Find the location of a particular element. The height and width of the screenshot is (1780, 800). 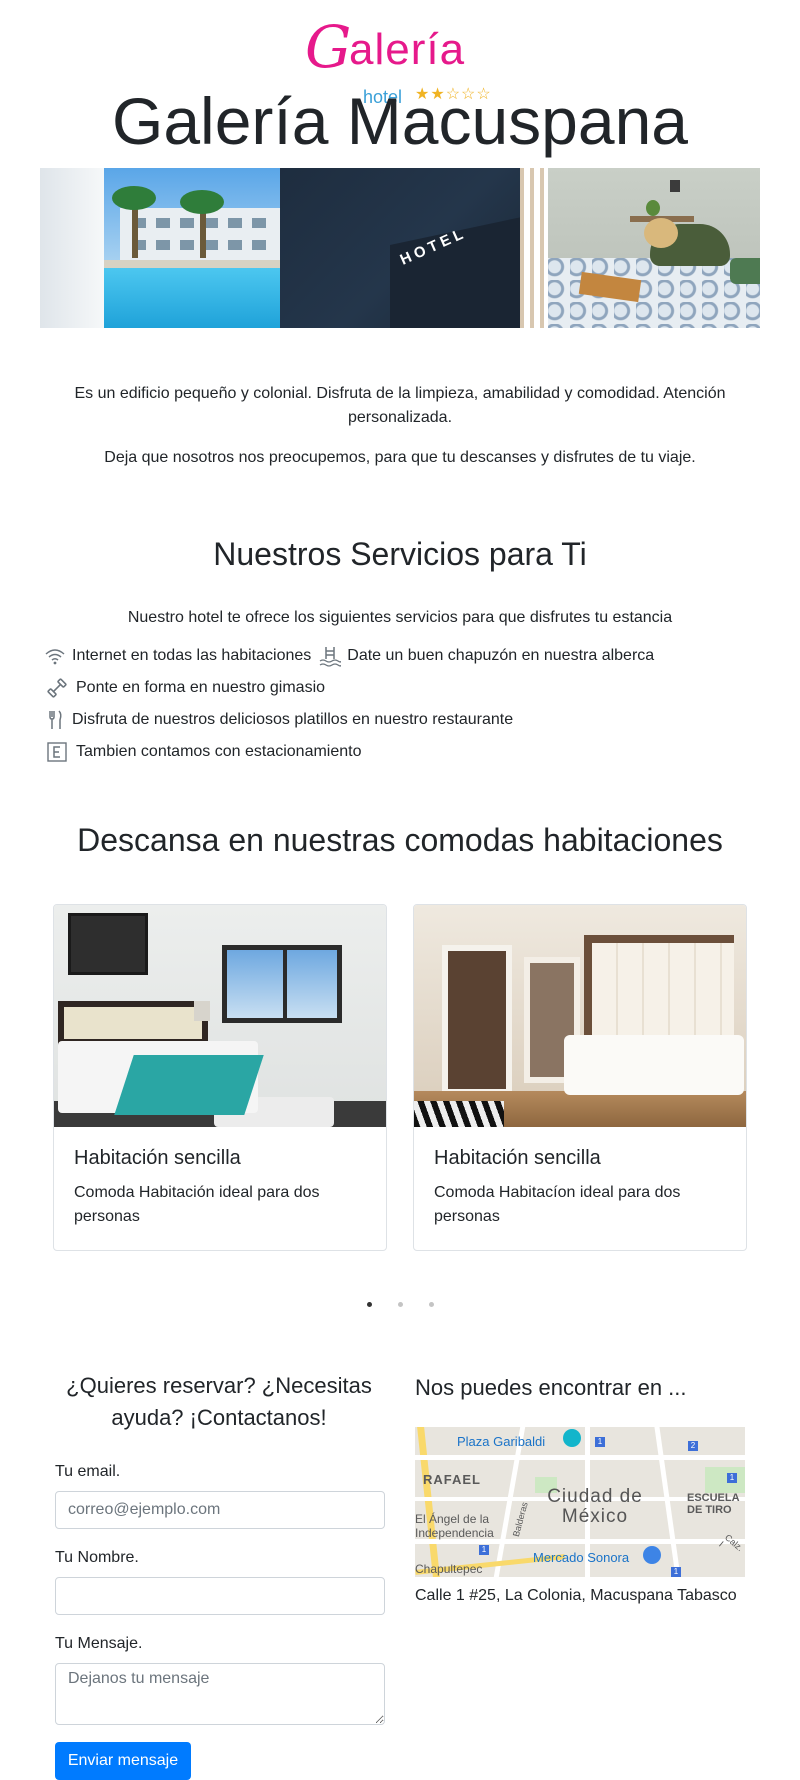

email-label: Tu email. is located at coordinates (88, 1471).